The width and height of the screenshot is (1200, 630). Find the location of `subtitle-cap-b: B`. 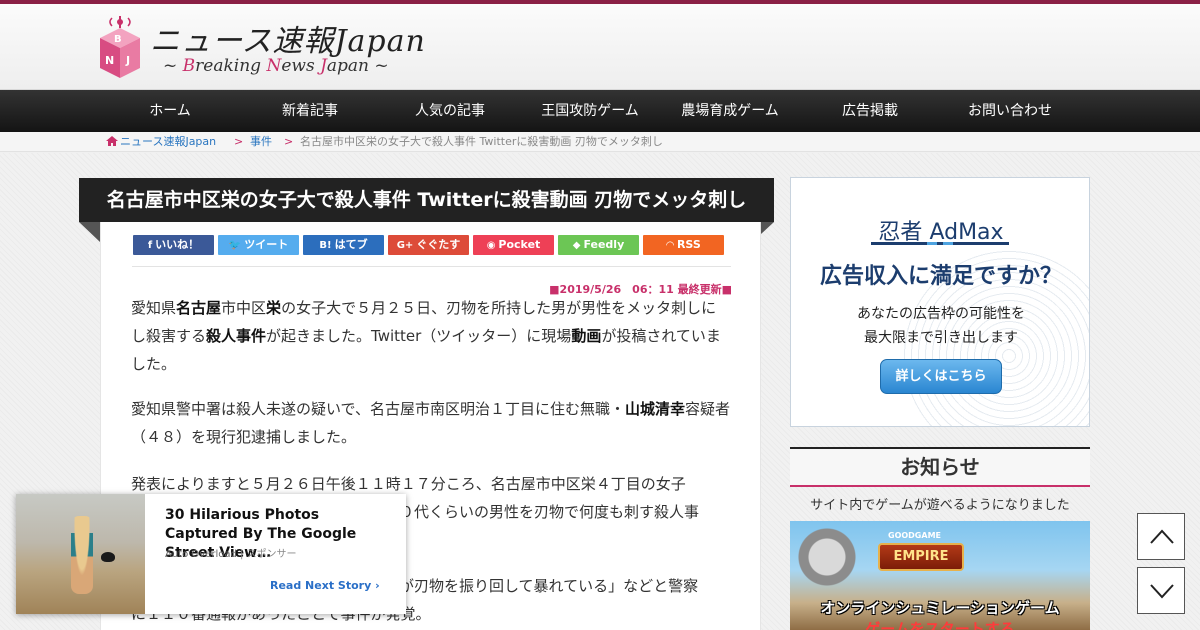

subtitle-cap-b: B is located at coordinates (189, 66).